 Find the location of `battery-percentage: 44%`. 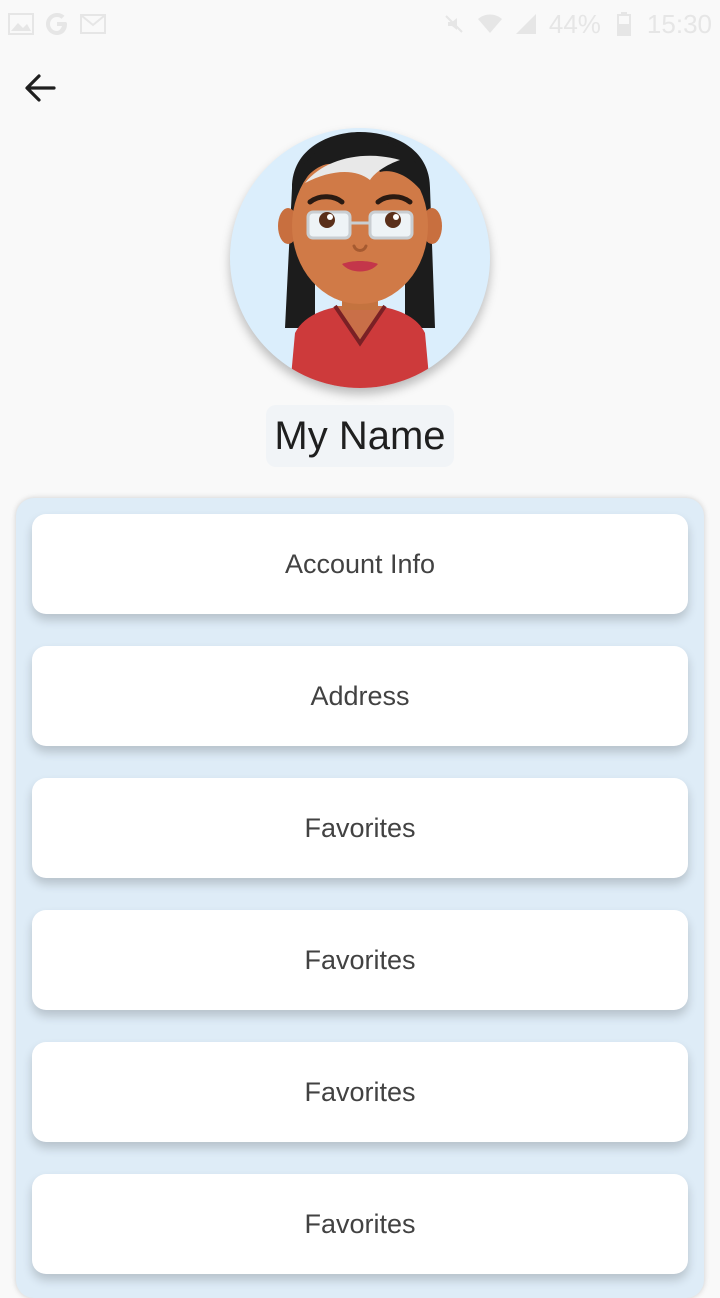

battery-percentage: 44% is located at coordinates (574, 23).